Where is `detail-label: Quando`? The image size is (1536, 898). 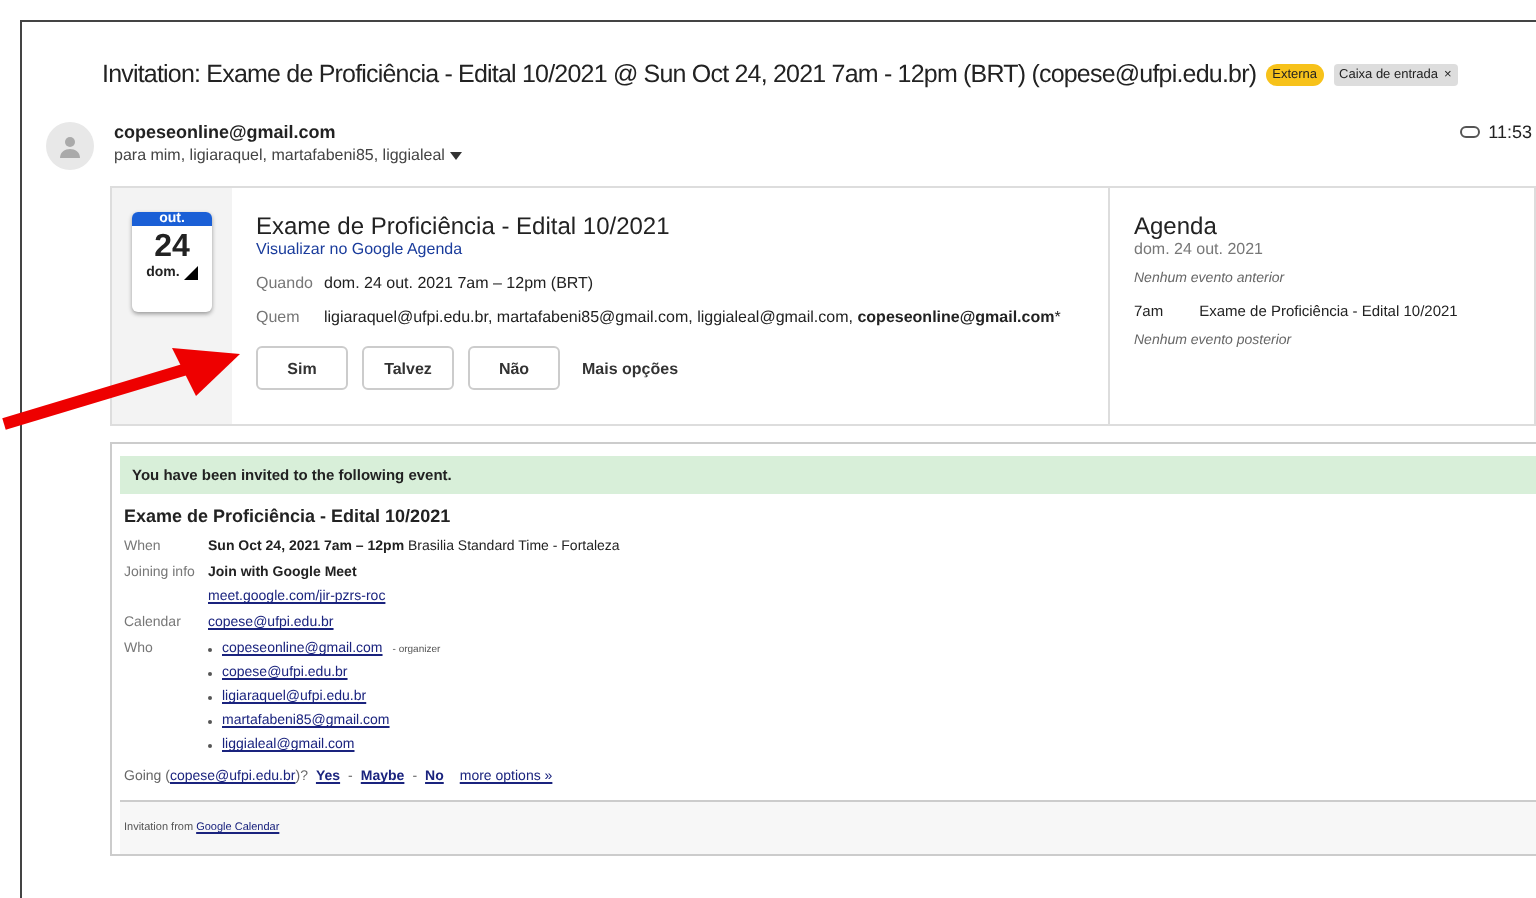
detail-label: Quando is located at coordinates (282, 283).